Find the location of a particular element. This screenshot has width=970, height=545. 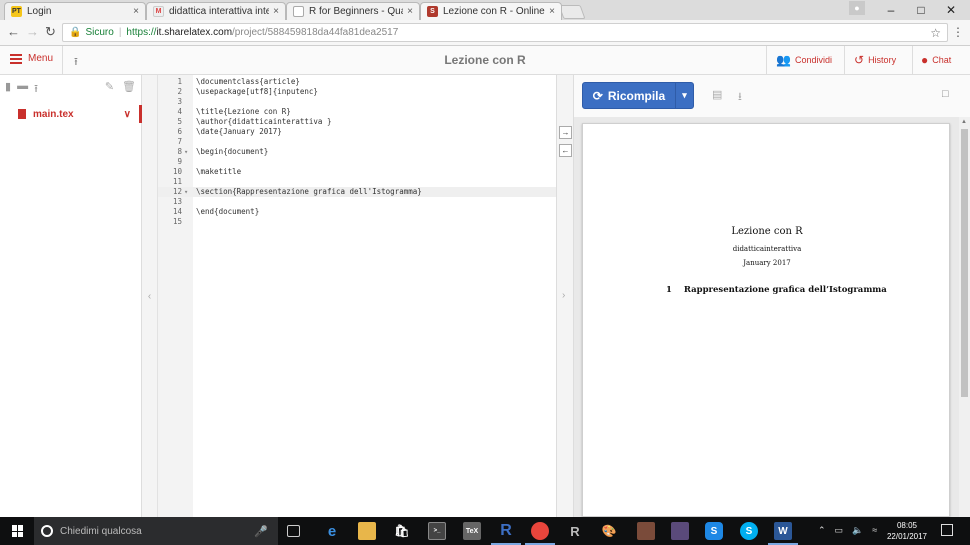

search-placeholder: Chiedimi qualcosa is located at coordinates (101, 531).